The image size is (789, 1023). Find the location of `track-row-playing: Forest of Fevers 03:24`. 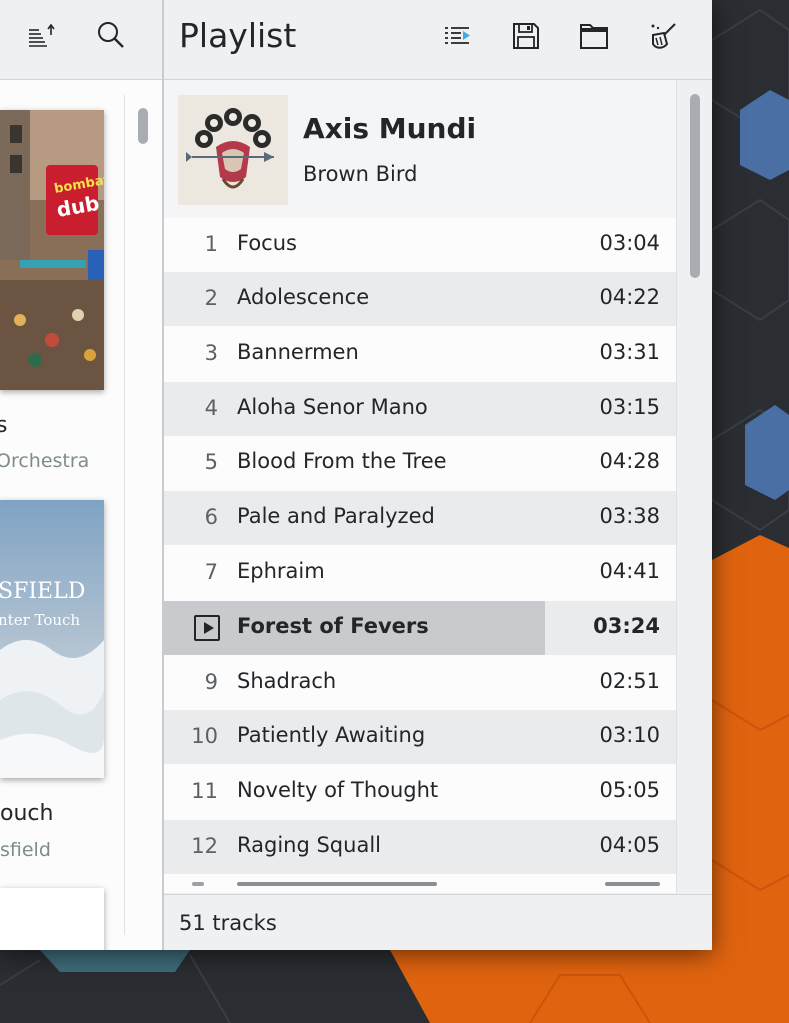

track-row-playing: Forest of Fevers 03:24 is located at coordinates (420, 628).